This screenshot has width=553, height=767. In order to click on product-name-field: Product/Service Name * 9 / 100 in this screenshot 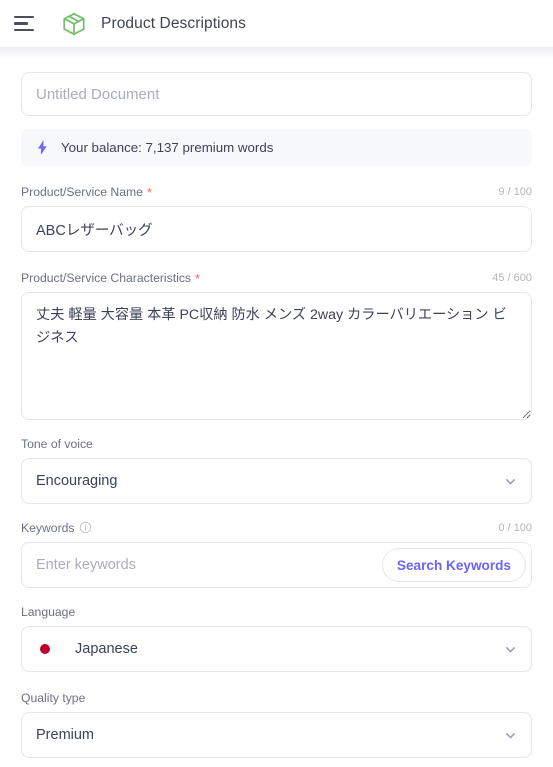, I will do `click(276, 218)`.